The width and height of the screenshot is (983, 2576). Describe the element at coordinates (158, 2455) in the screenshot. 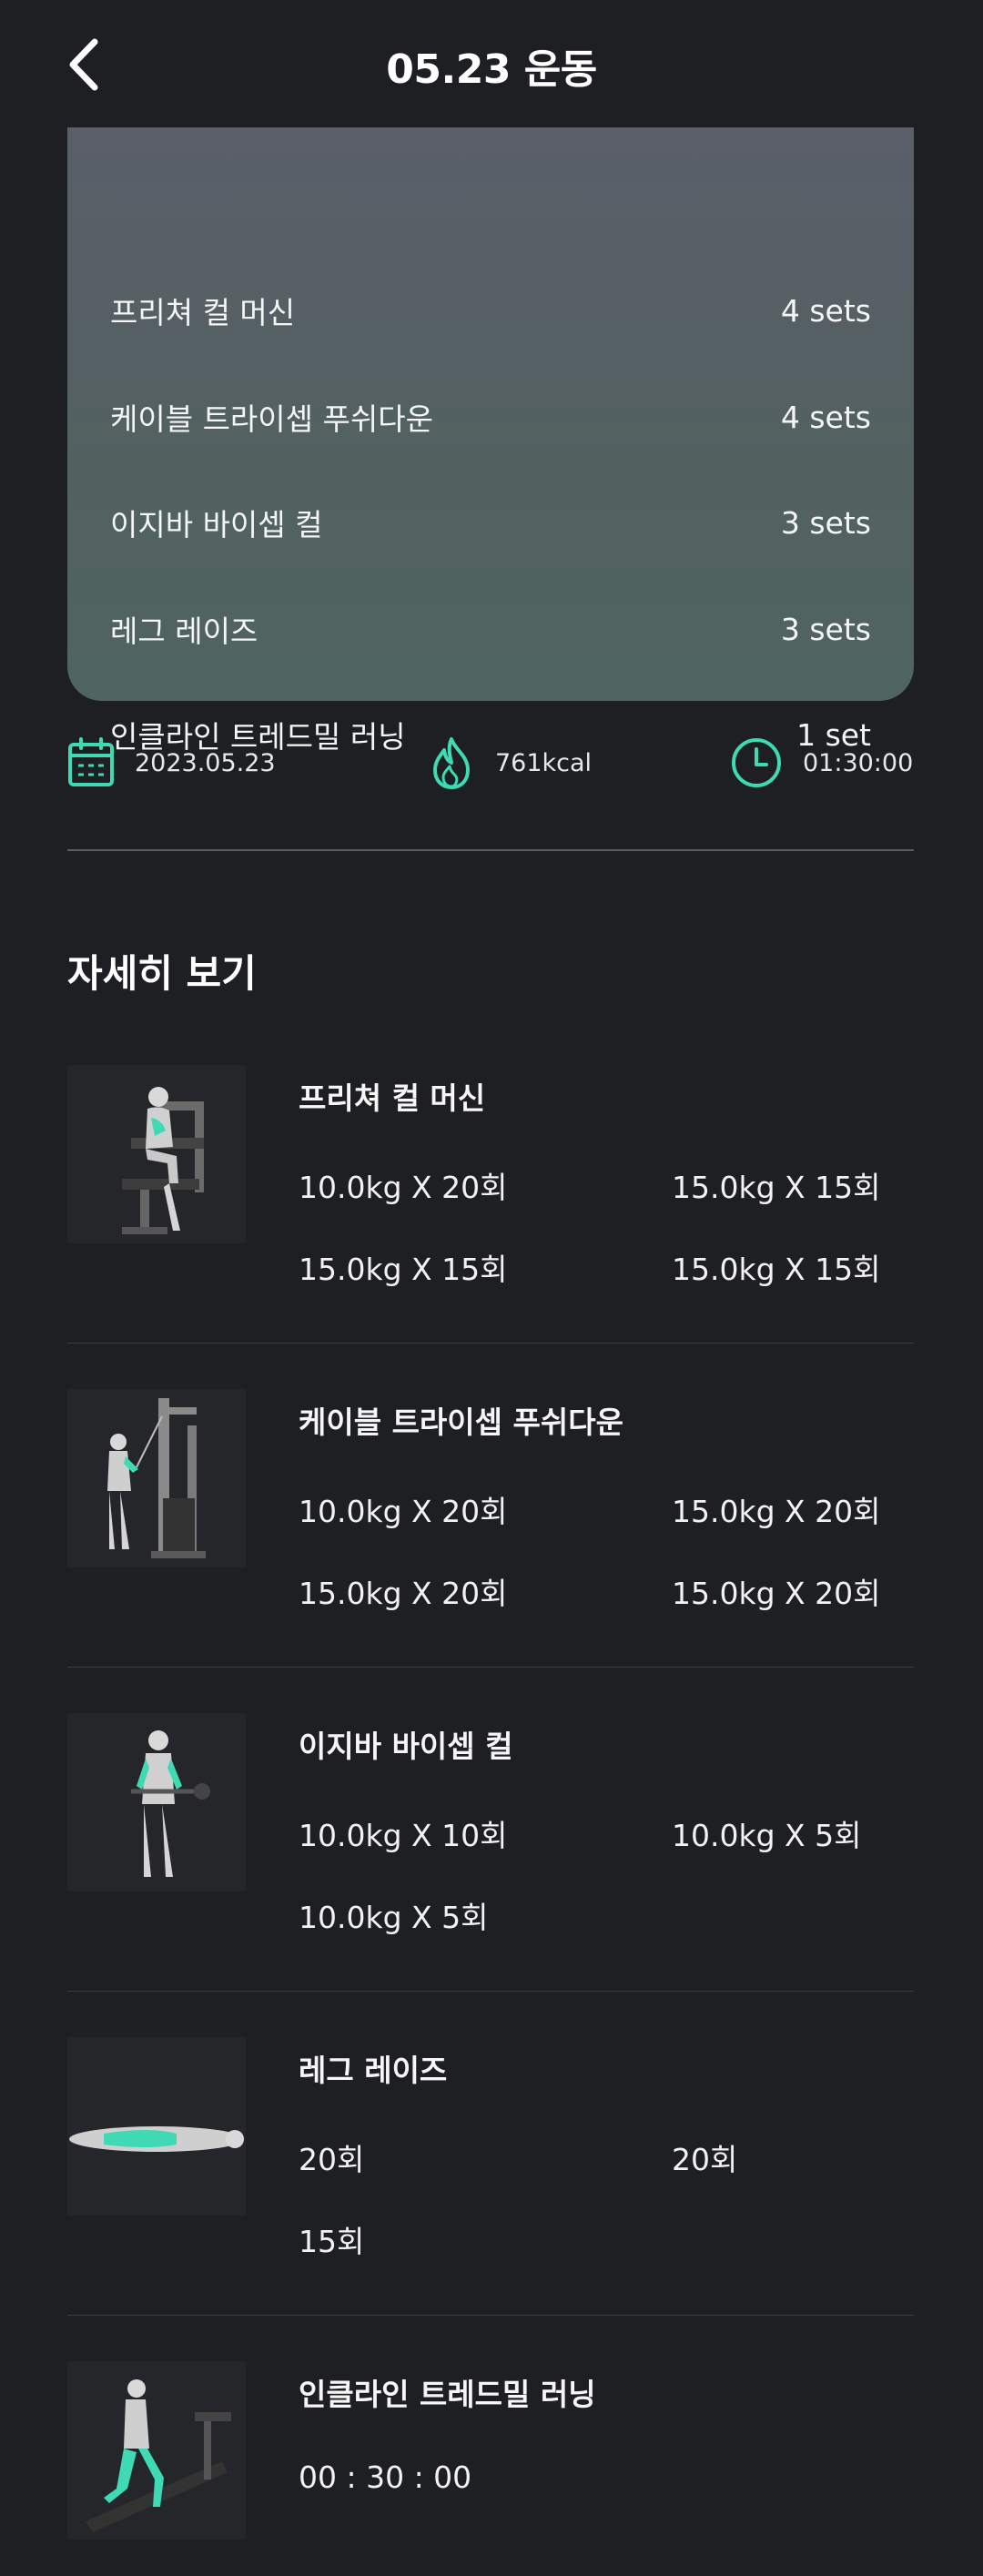

I see `treadmill-illustration-icon` at that location.